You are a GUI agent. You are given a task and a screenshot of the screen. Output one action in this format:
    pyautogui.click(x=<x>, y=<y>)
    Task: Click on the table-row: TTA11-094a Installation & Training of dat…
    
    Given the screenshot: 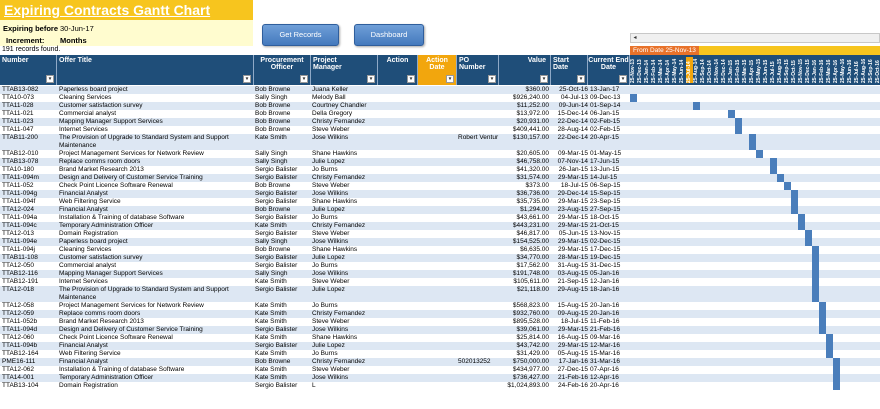 What is the action you would take?
    pyautogui.click(x=440, y=218)
    